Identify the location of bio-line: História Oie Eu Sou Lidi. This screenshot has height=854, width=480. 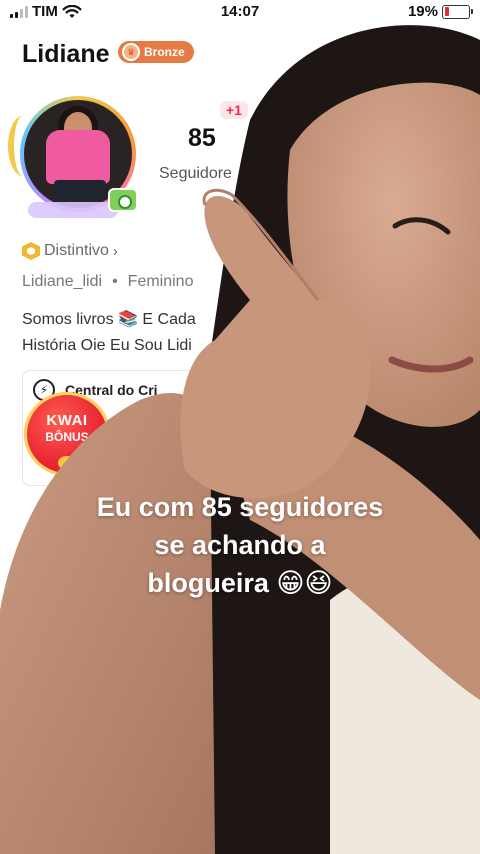
(107, 345).